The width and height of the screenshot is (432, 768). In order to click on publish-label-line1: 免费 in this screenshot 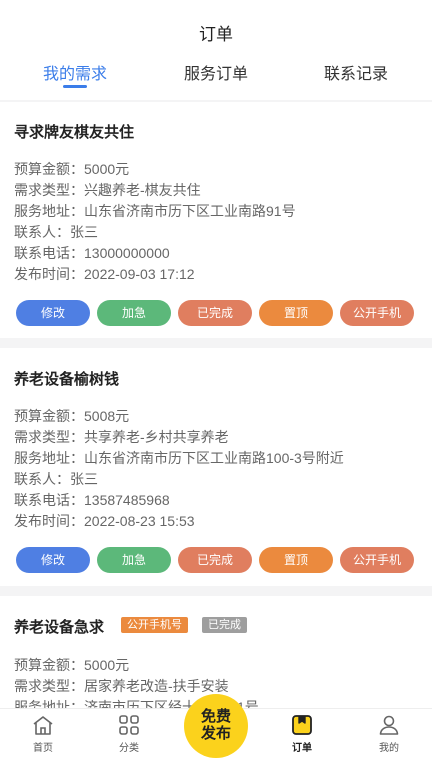, I will do `click(215, 716)`.